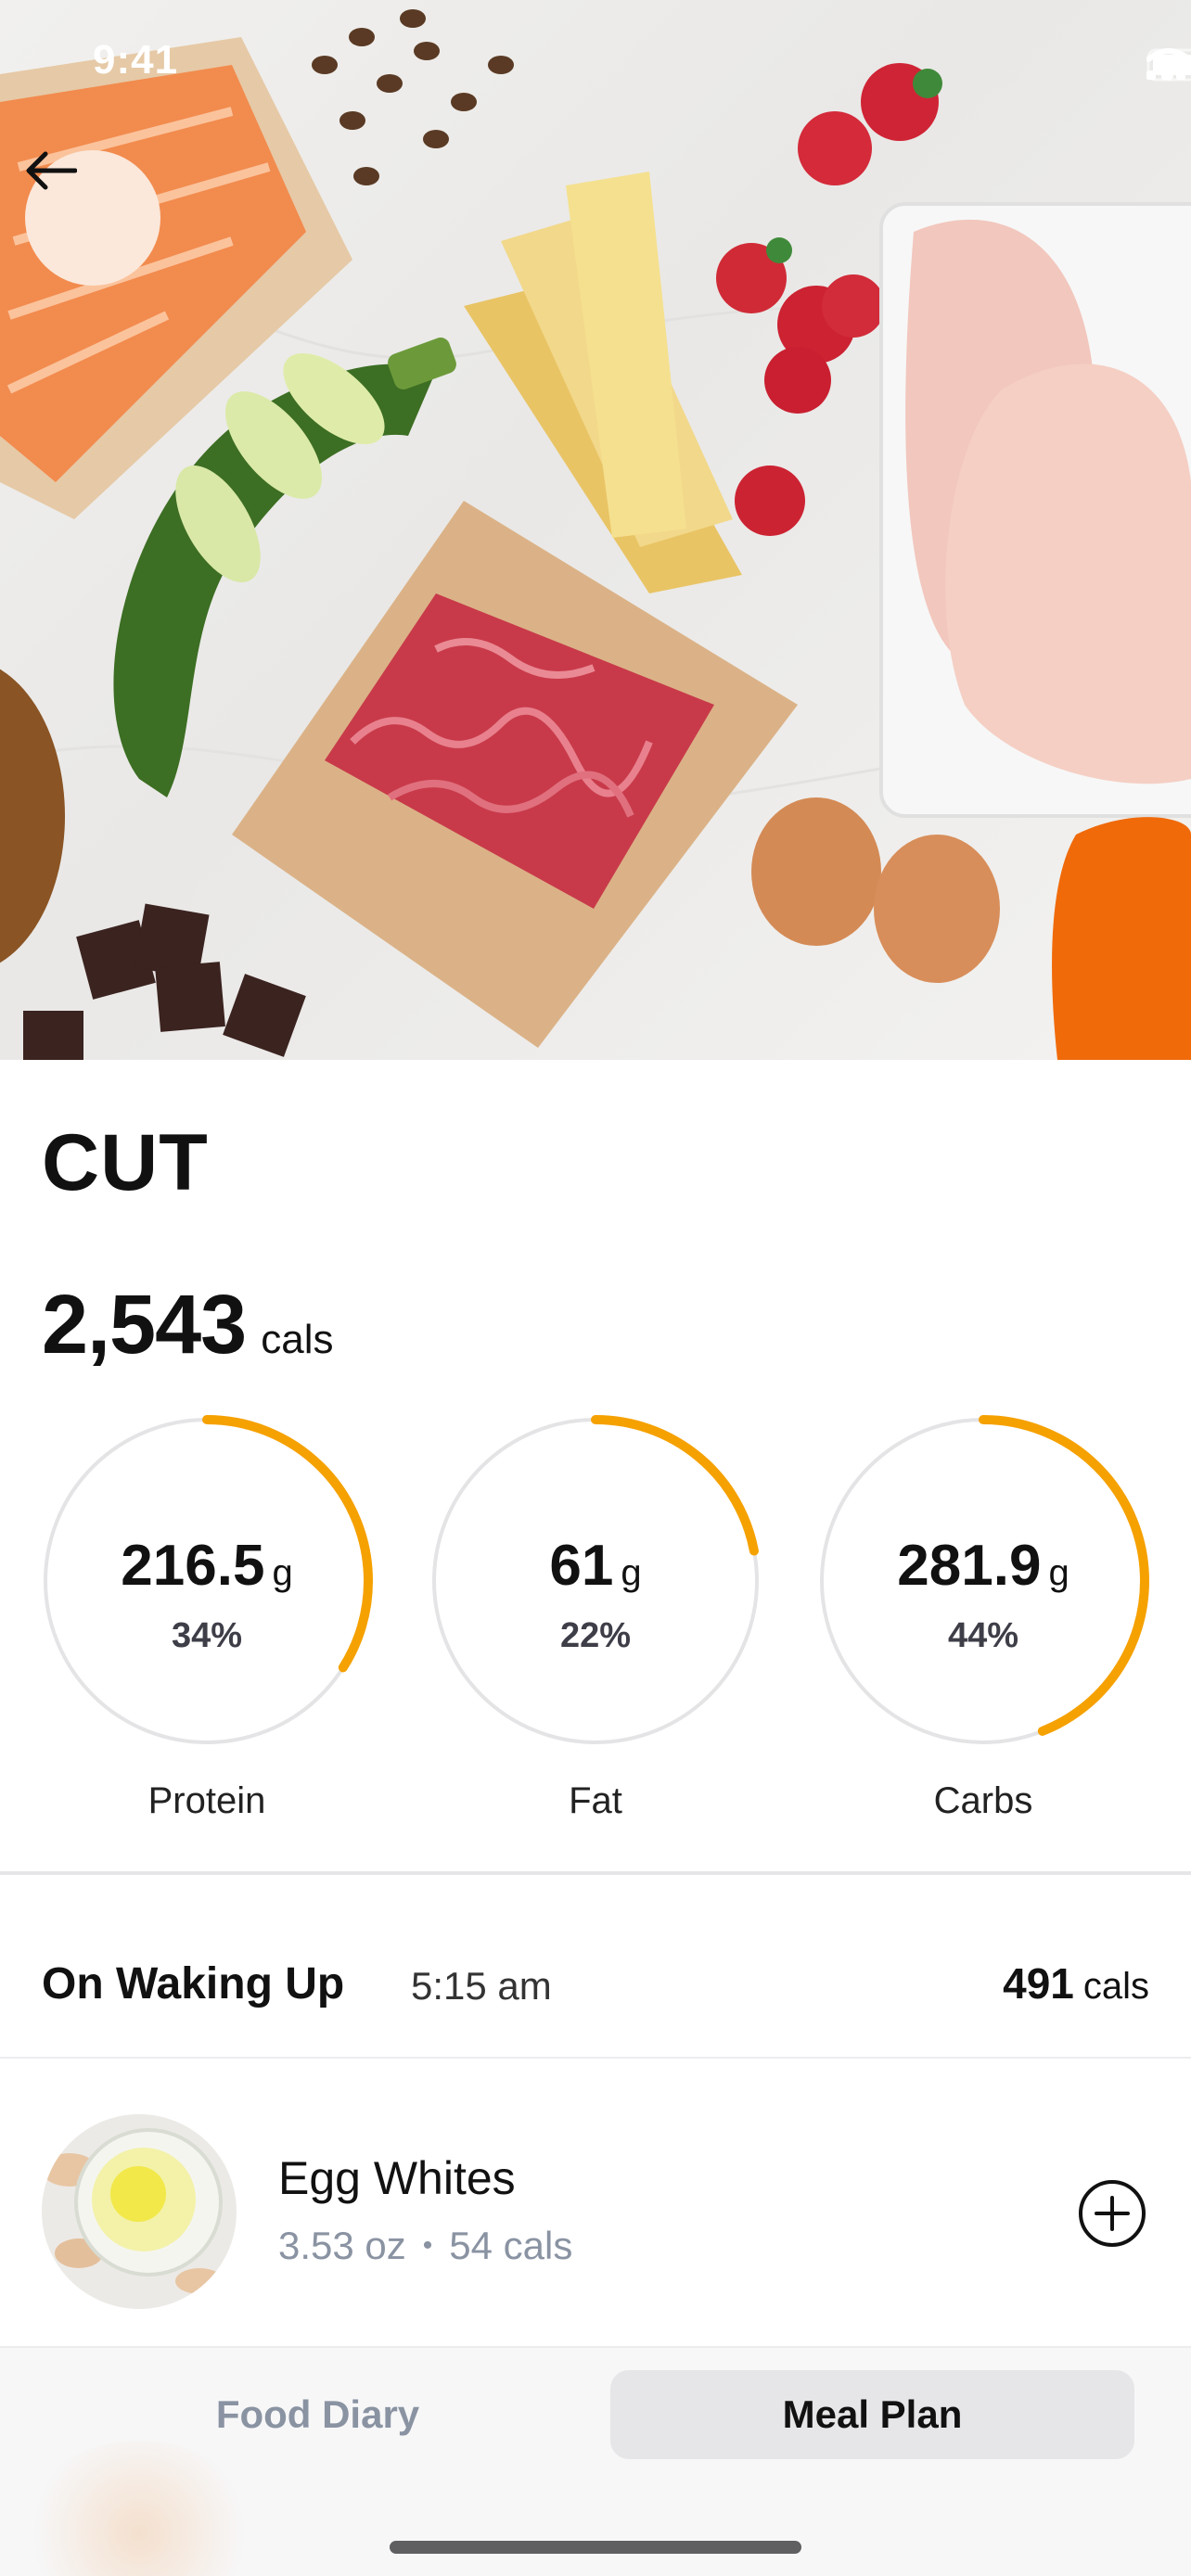 This screenshot has height=2576, width=1191. What do you see at coordinates (581, 1566) in the screenshot?
I see `fat-amount: 61` at bounding box center [581, 1566].